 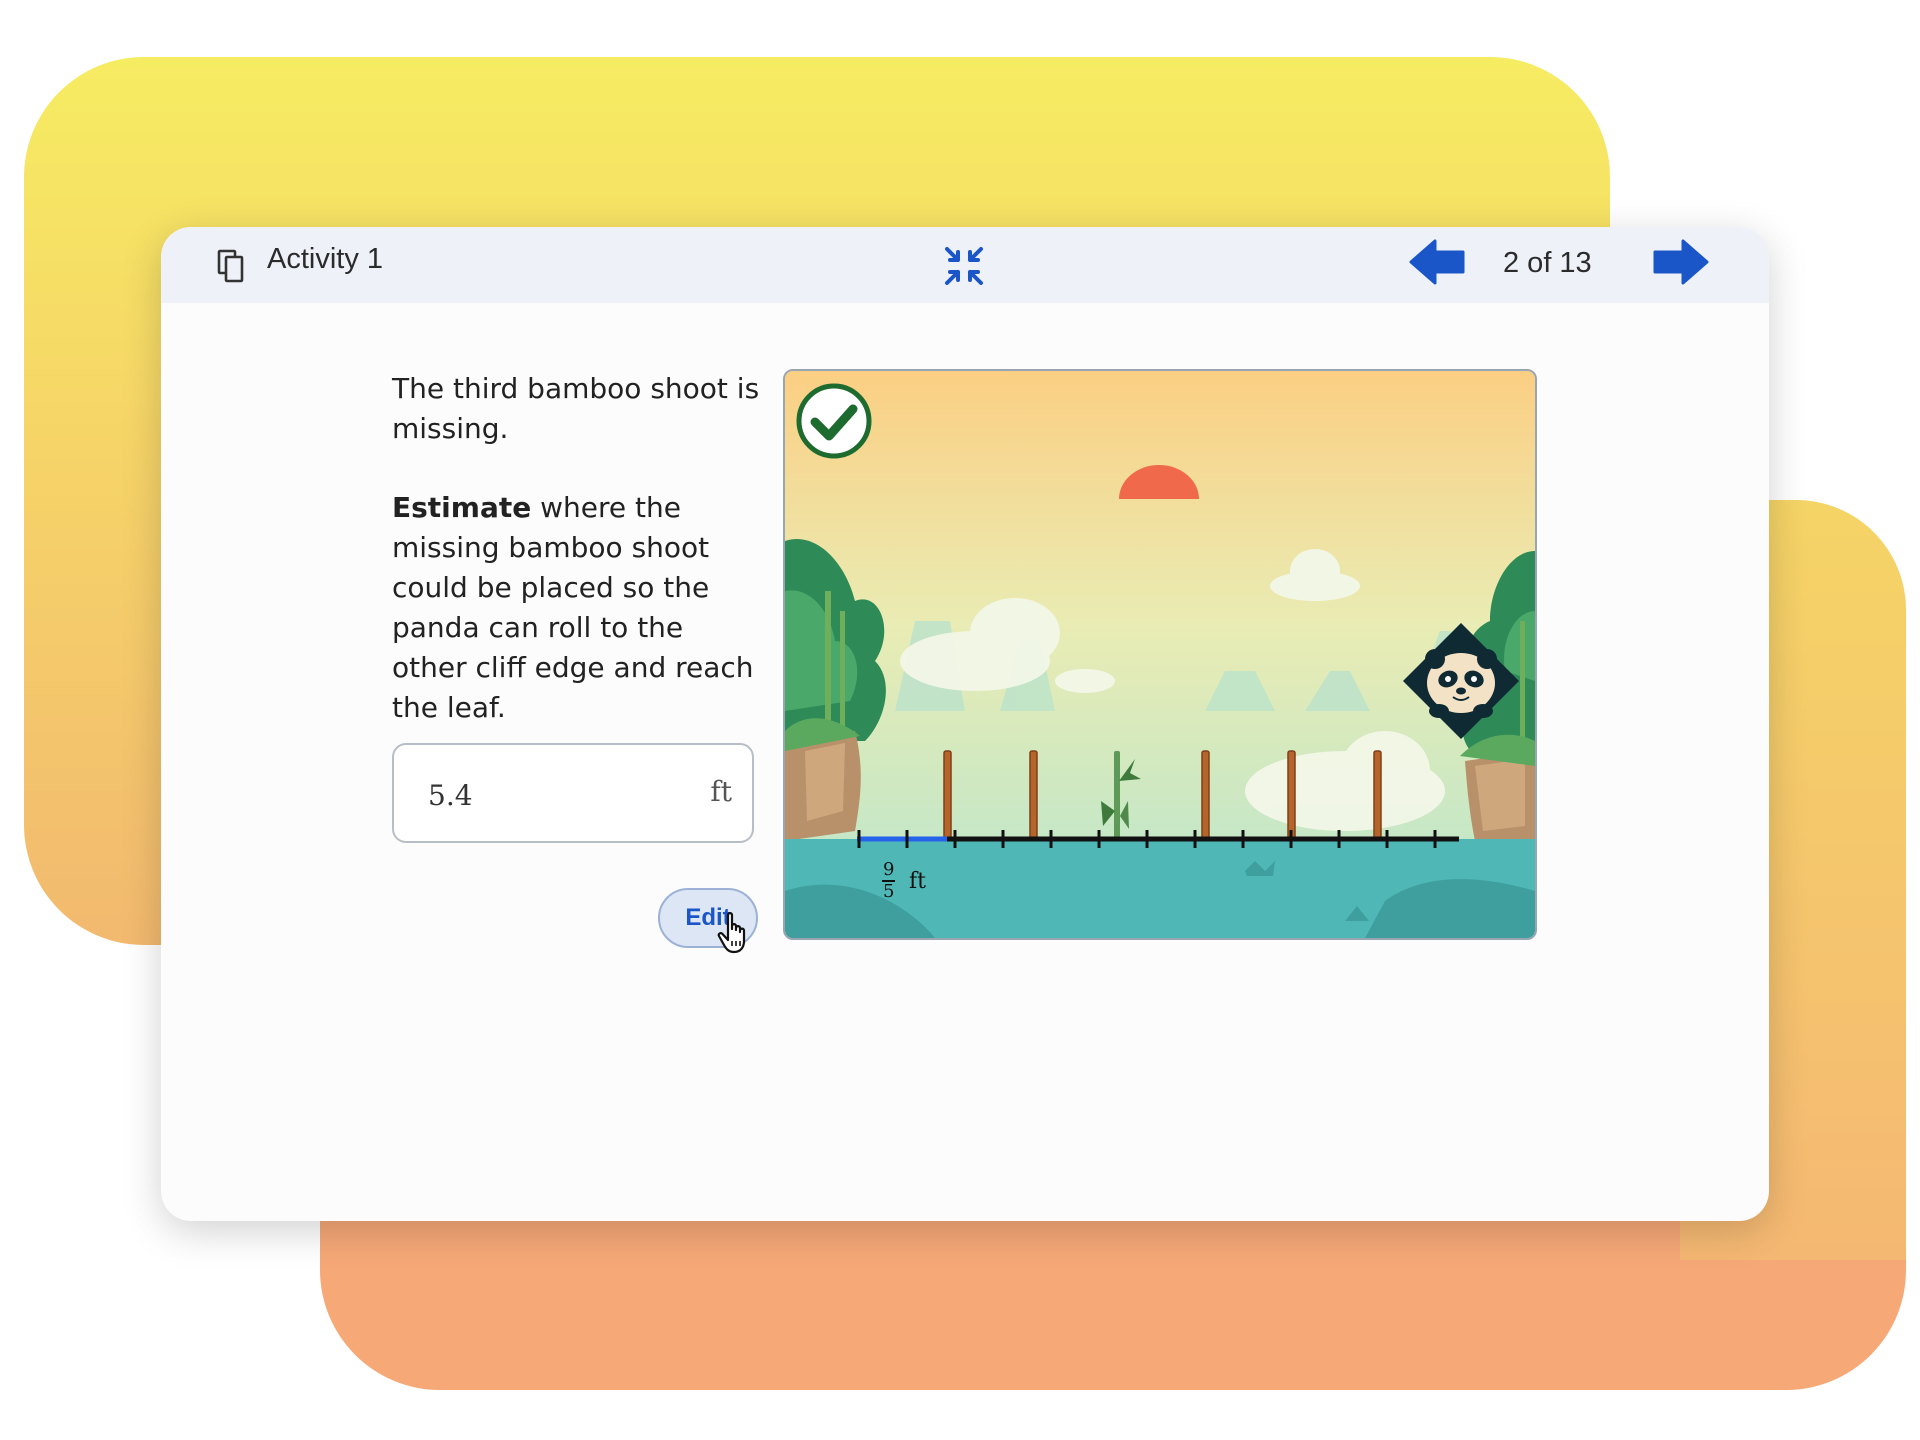 I want to click on activity-title: Activity 1, so click(x=325, y=259).